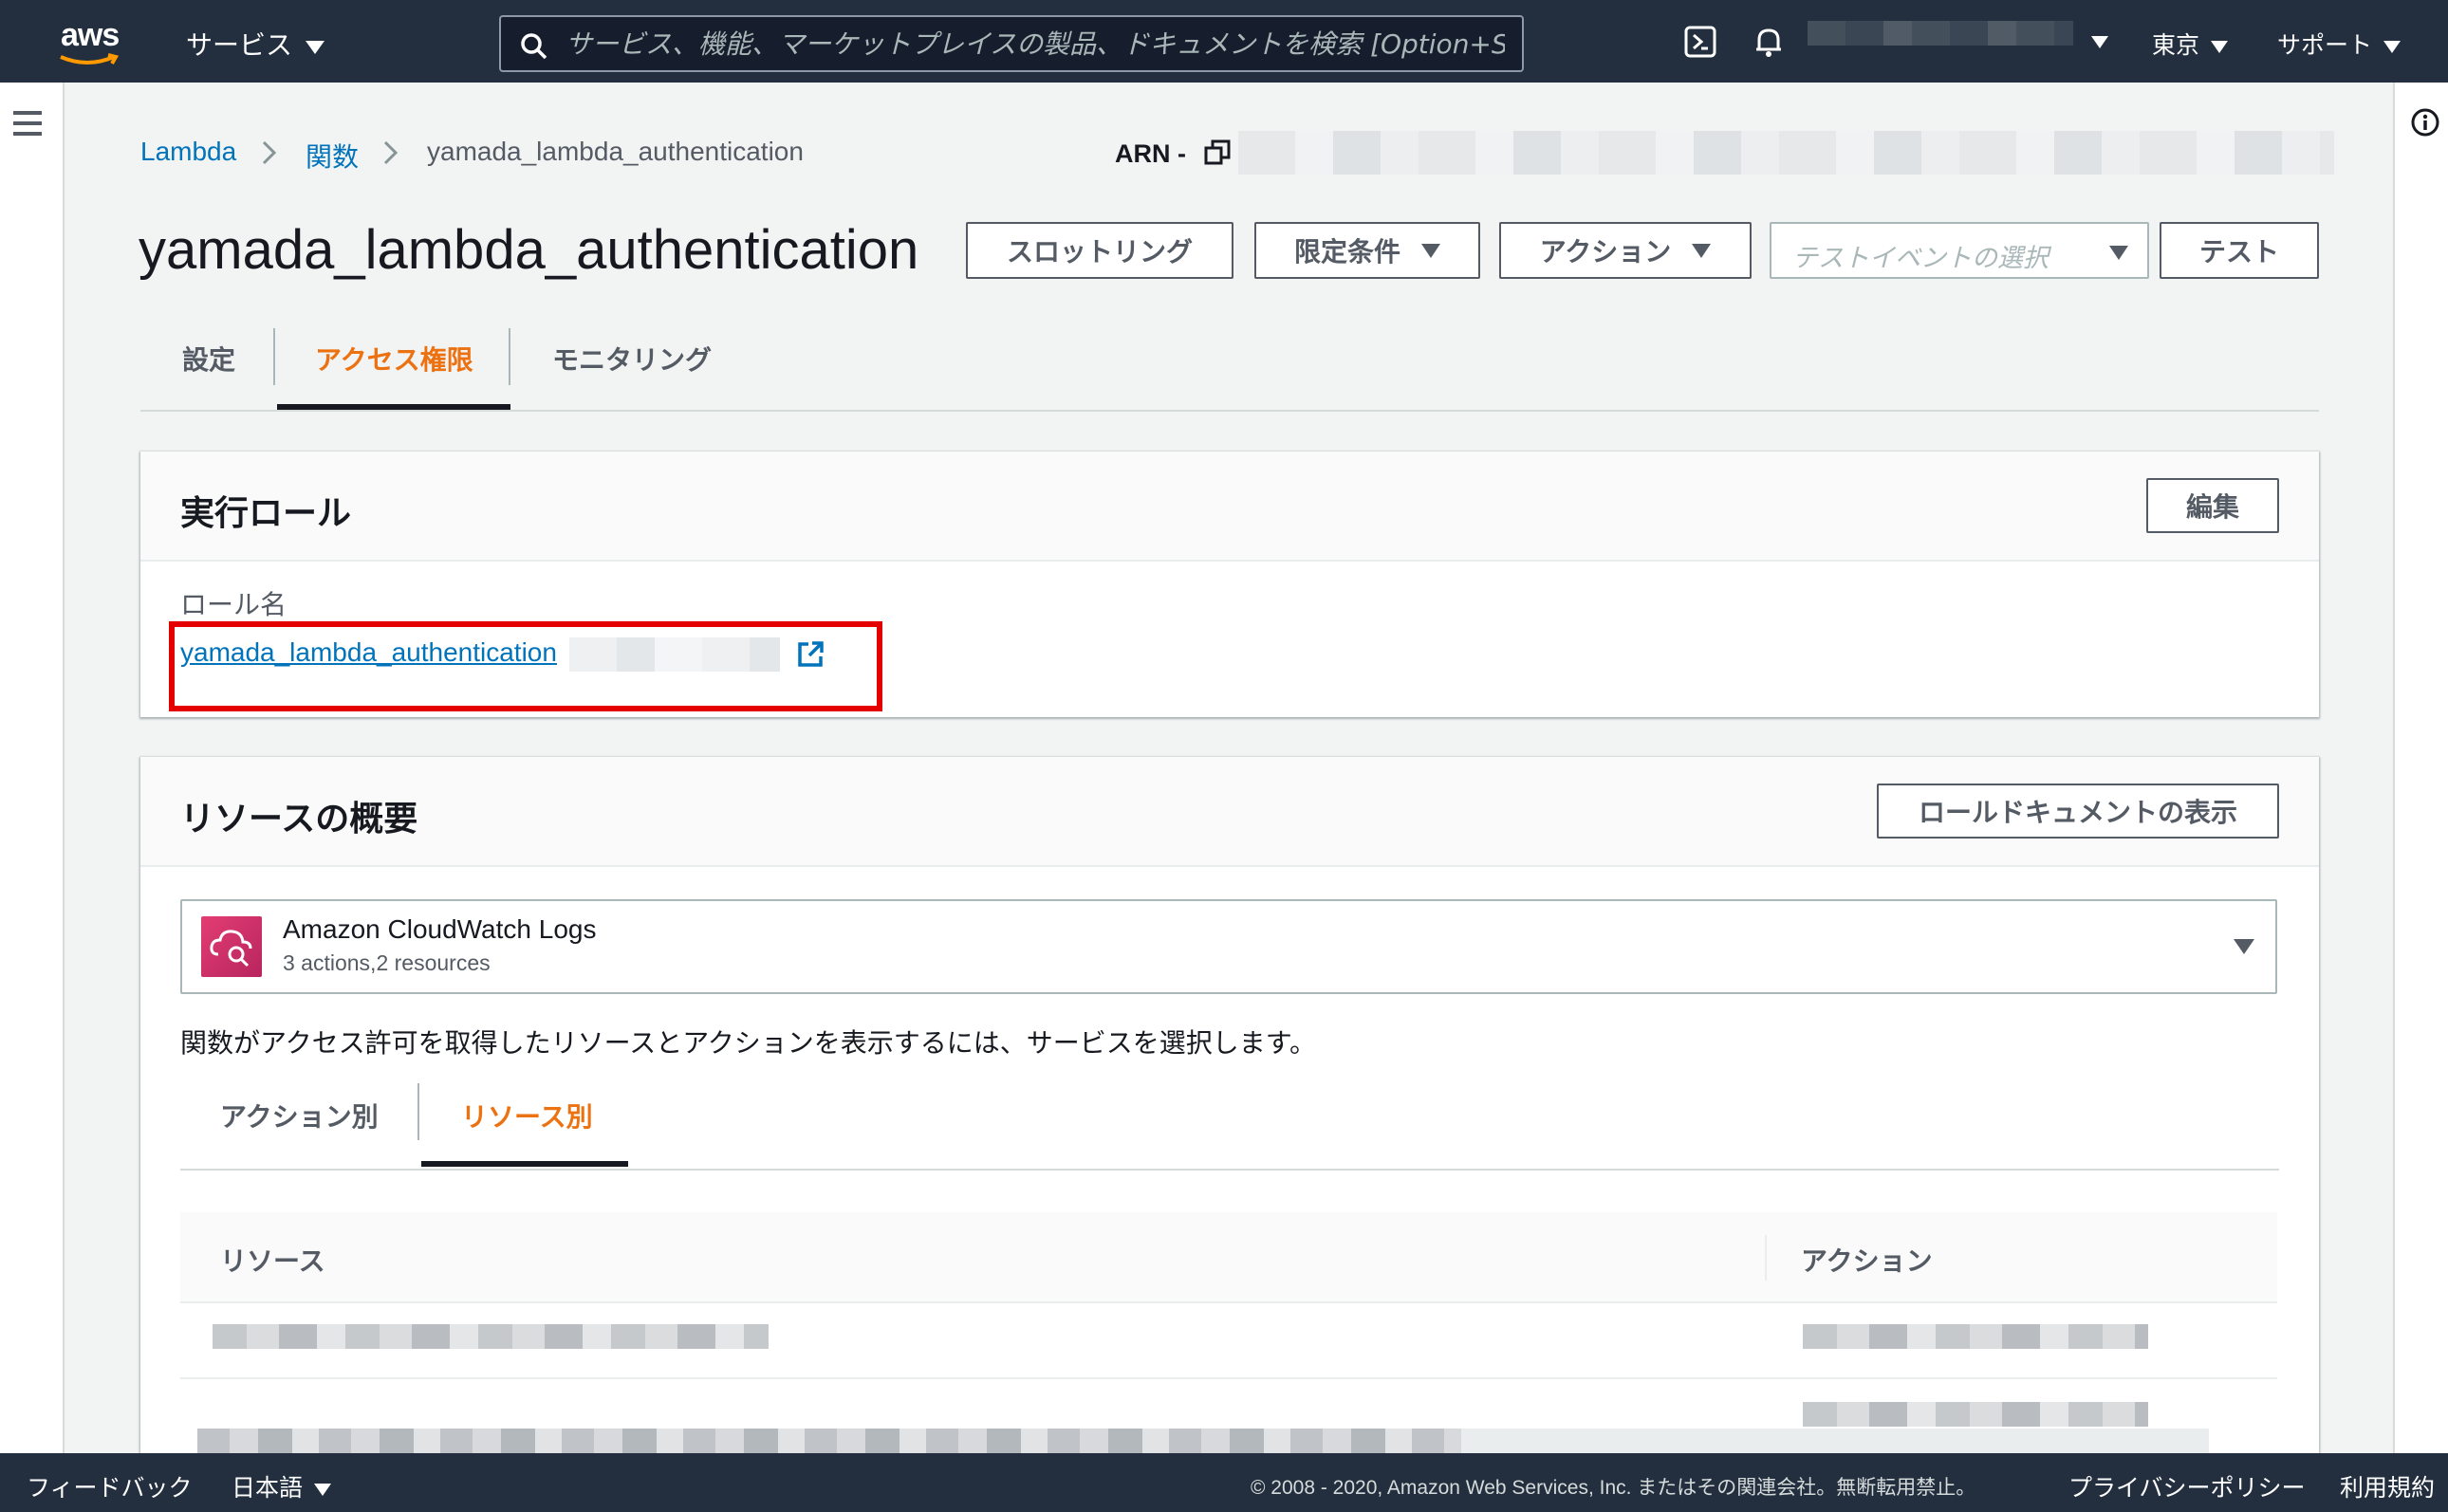  I want to click on hamburger-menu-icon, so click(28, 126).